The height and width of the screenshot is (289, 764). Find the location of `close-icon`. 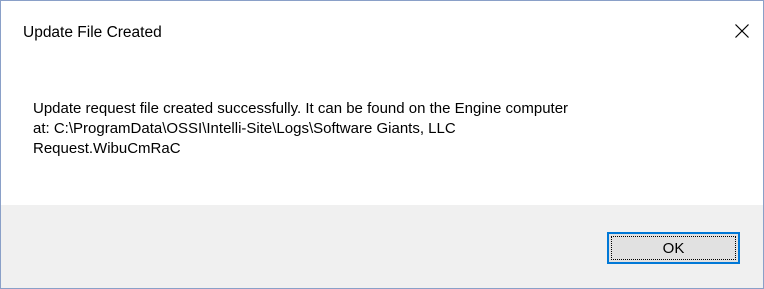

close-icon is located at coordinates (742, 31).